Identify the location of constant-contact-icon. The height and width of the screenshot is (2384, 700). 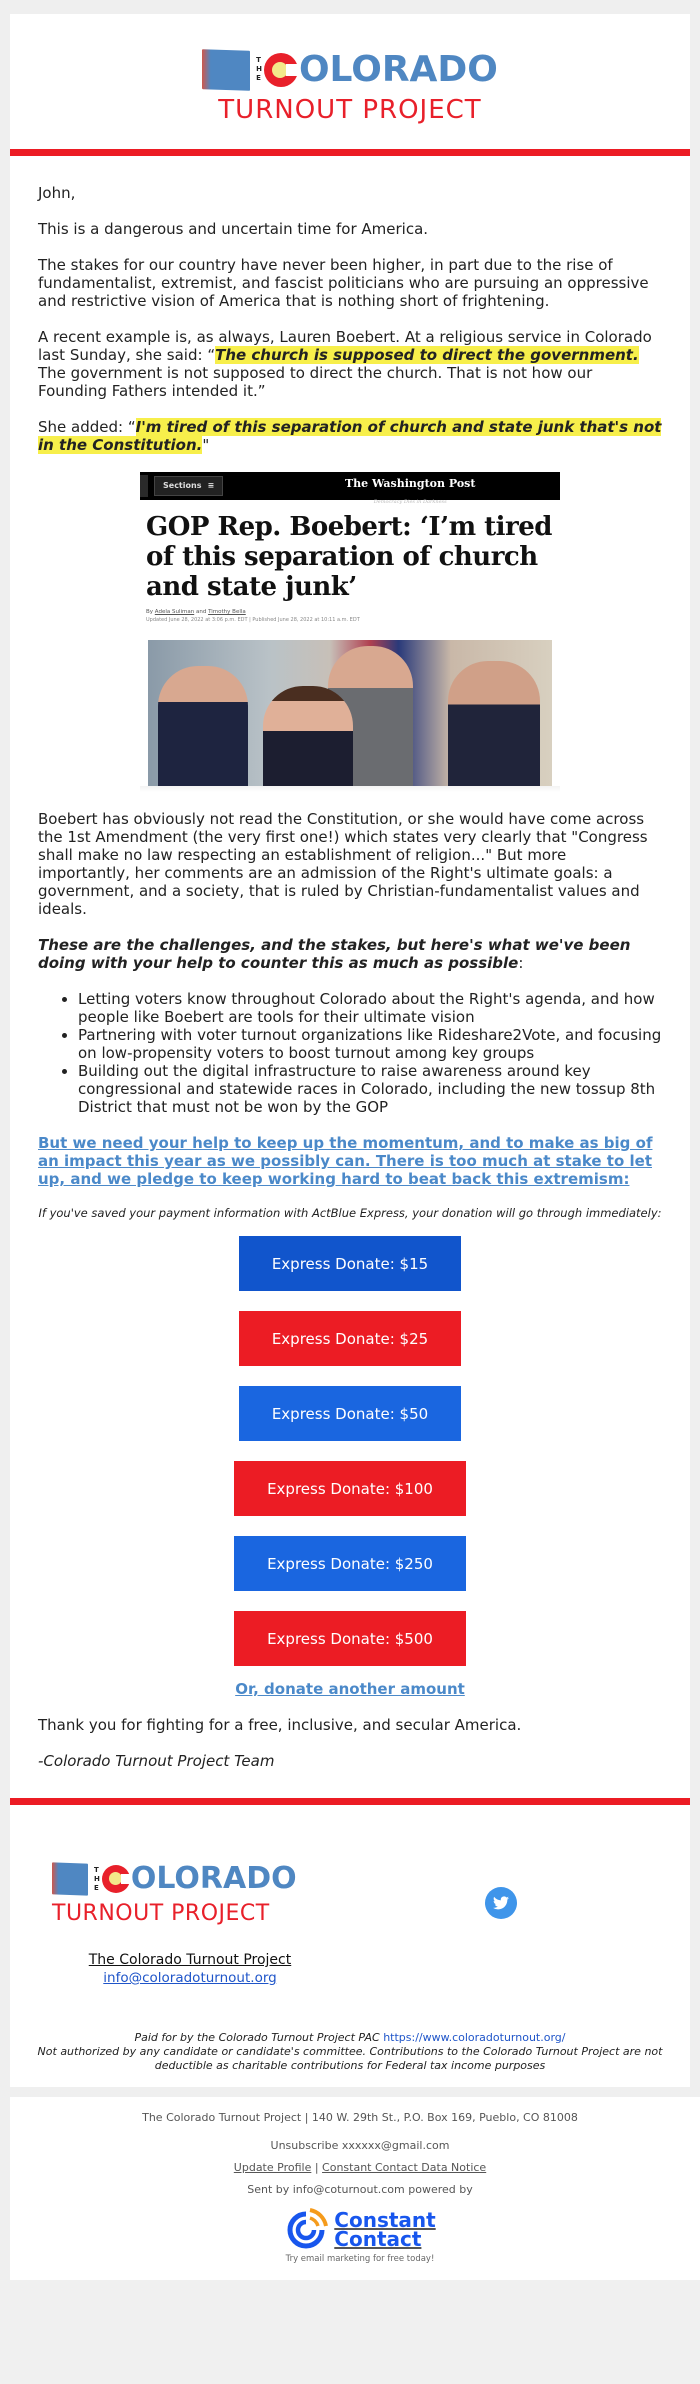
(308, 2228).